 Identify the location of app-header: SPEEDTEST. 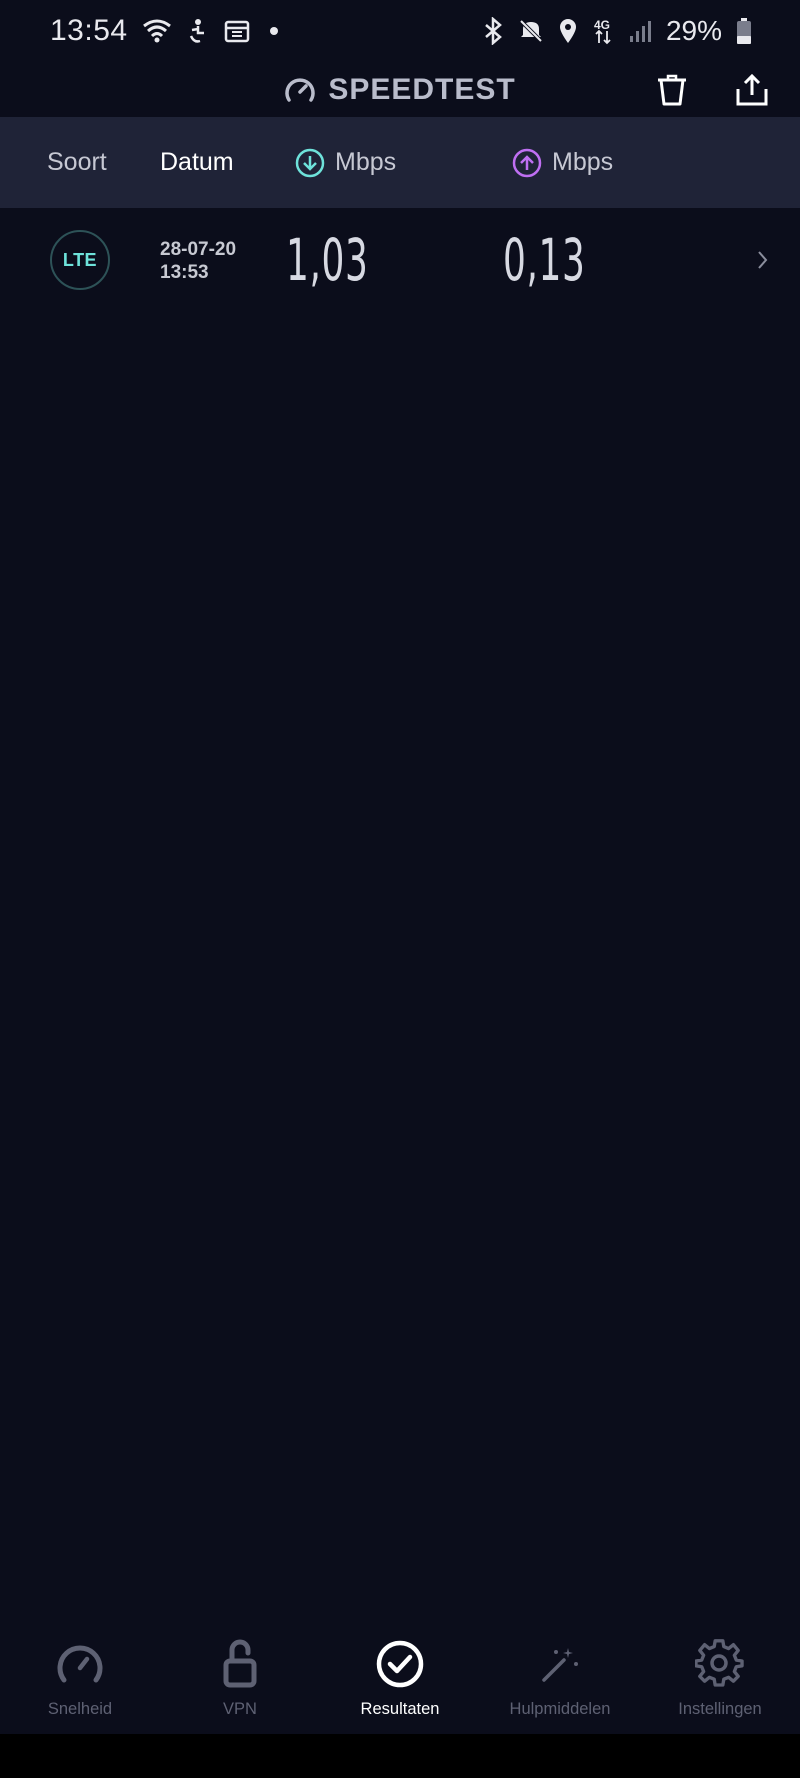
(400, 89).